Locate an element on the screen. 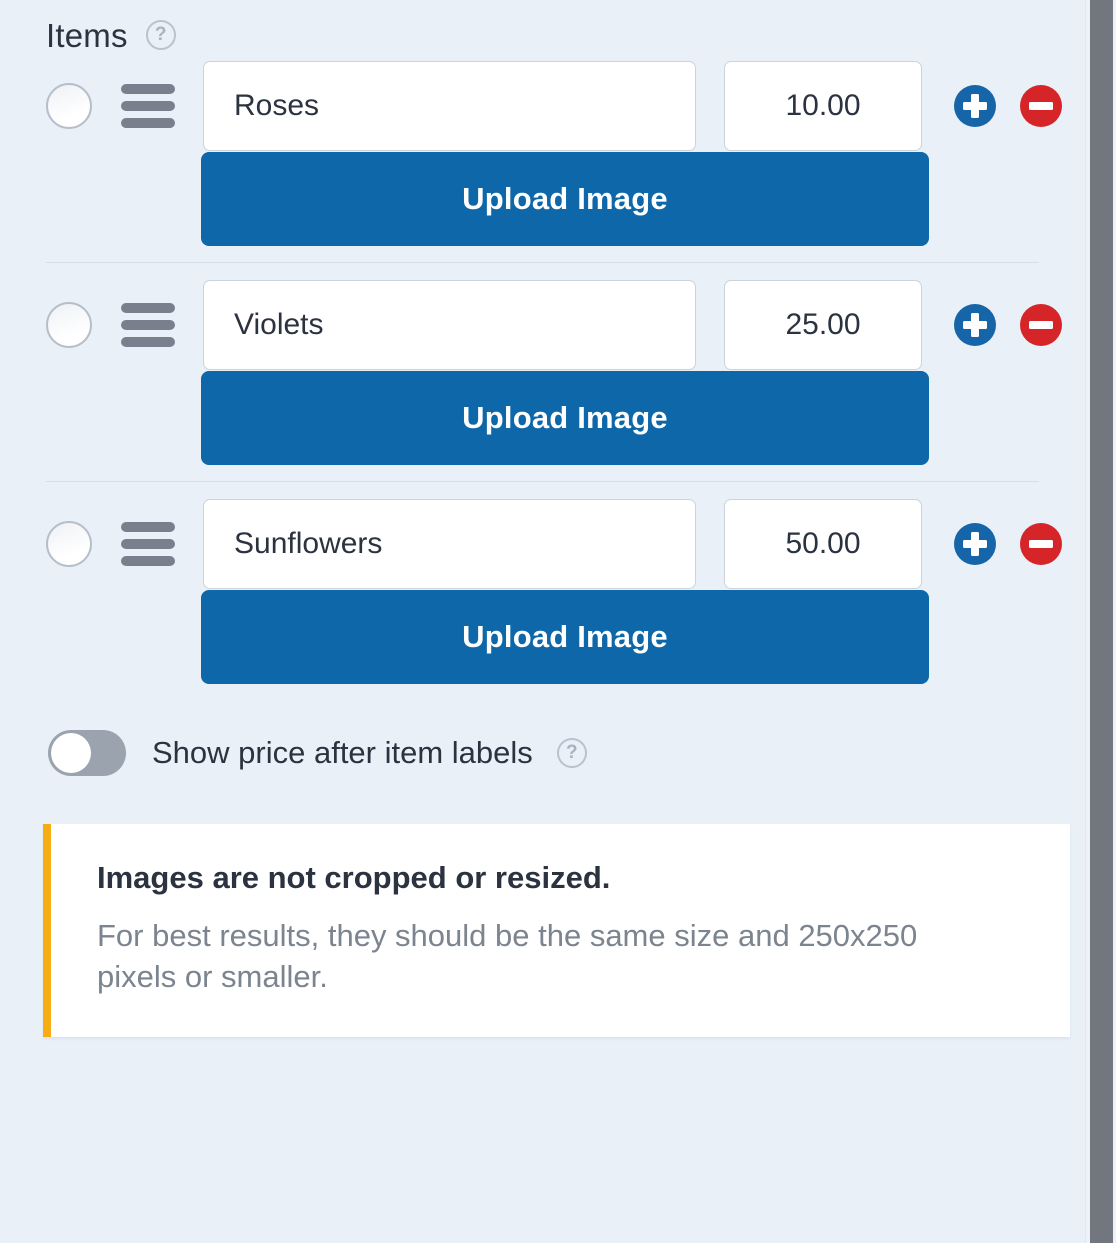 The image size is (1116, 1243). show-price-toggle is located at coordinates (87, 753).